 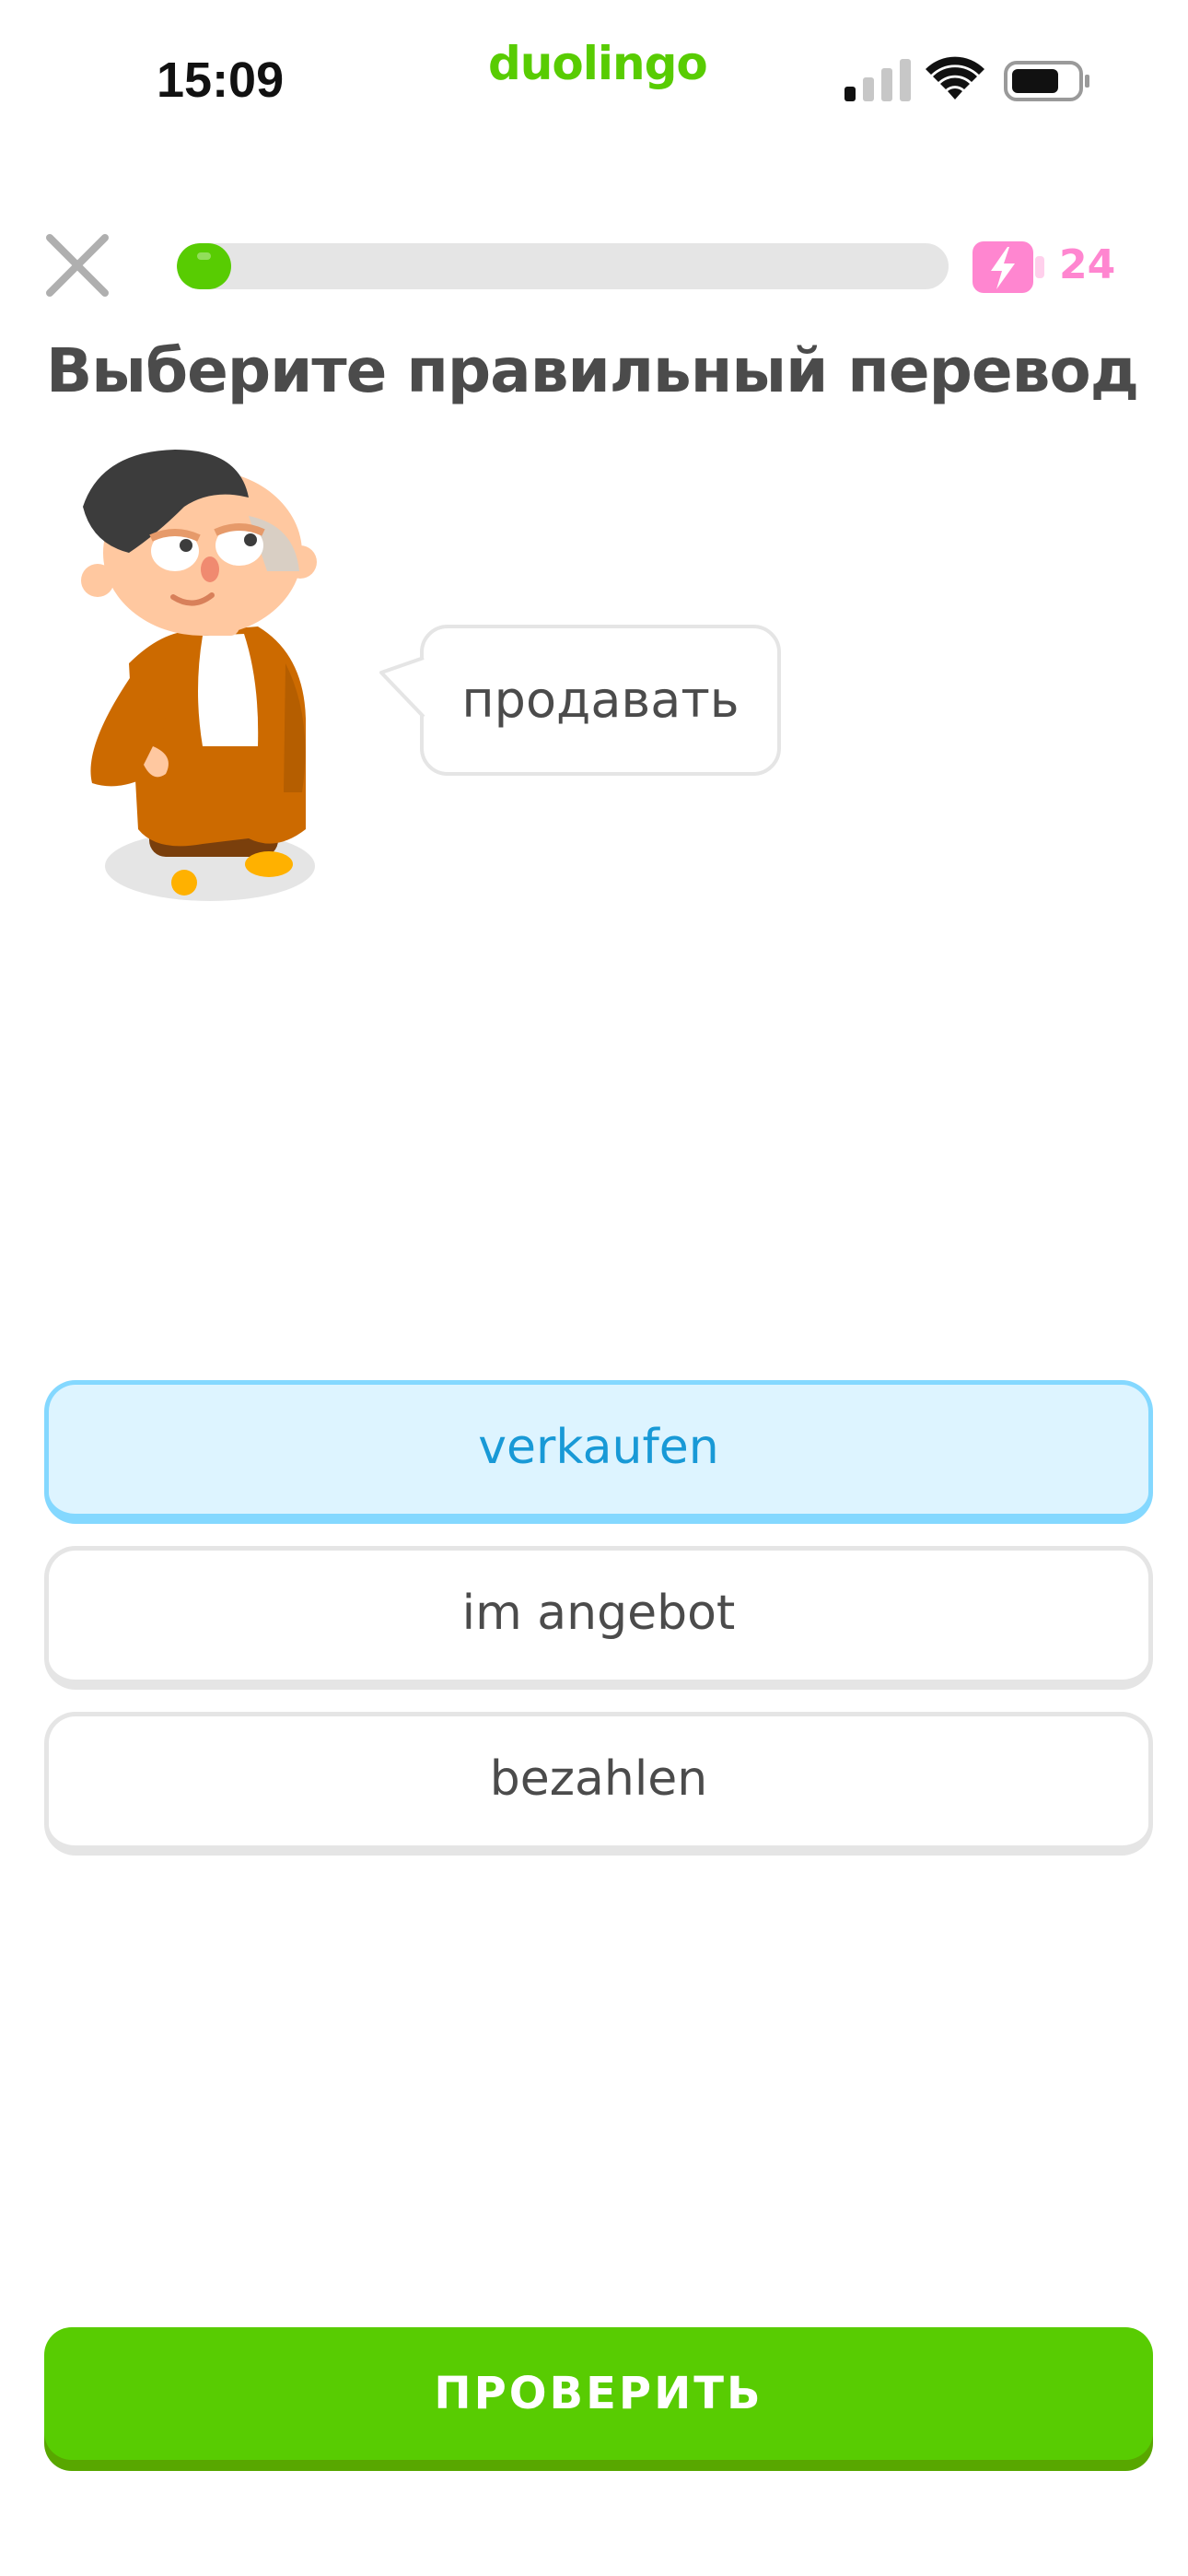 What do you see at coordinates (1011, 267) in the screenshot?
I see `energy-battery-icon` at bounding box center [1011, 267].